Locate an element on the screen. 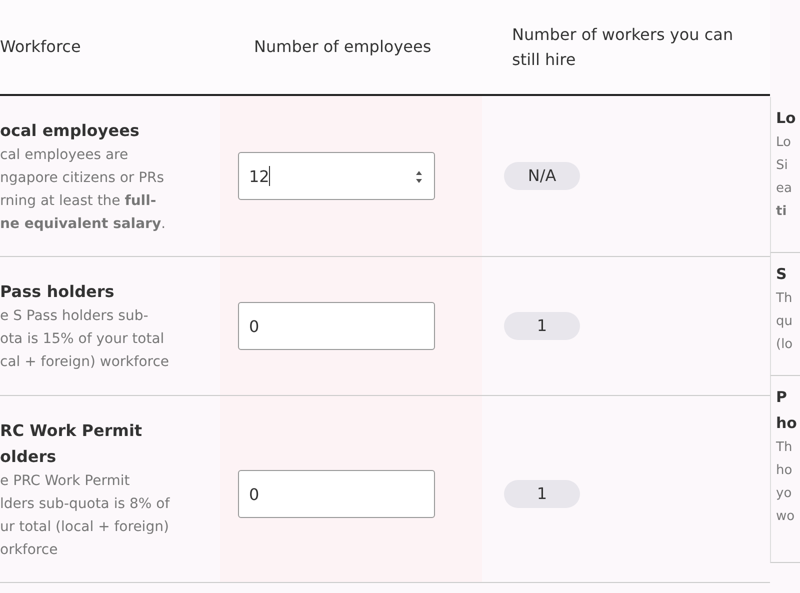  row-title: RC Work Permit olders is located at coordinates (72, 444).